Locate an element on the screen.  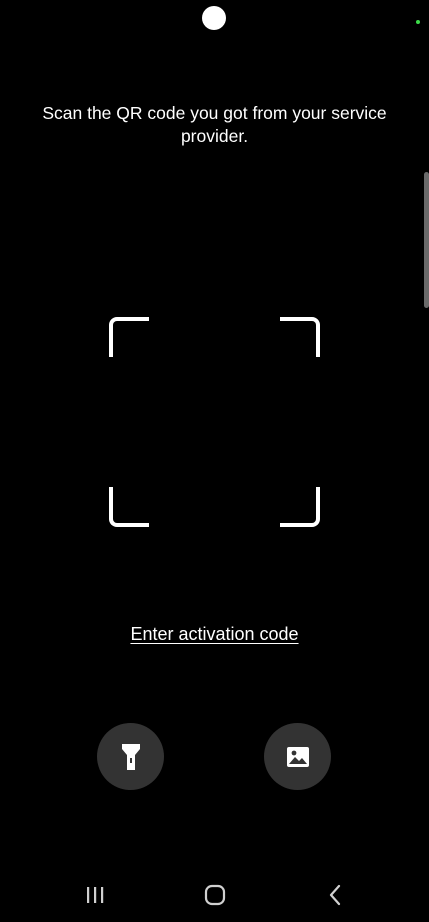
flashlight-button is located at coordinates (130, 756).